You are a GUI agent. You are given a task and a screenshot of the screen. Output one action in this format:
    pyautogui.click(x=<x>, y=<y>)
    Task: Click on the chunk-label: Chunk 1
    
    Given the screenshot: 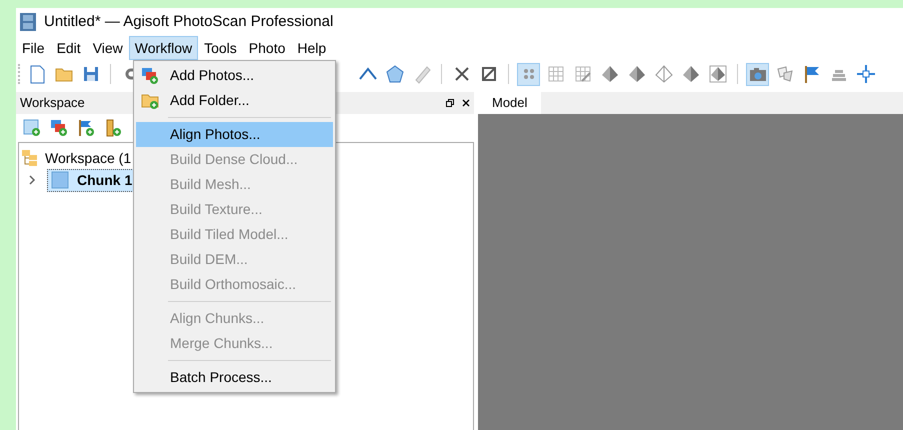 What is the action you would take?
    pyautogui.click(x=104, y=180)
    